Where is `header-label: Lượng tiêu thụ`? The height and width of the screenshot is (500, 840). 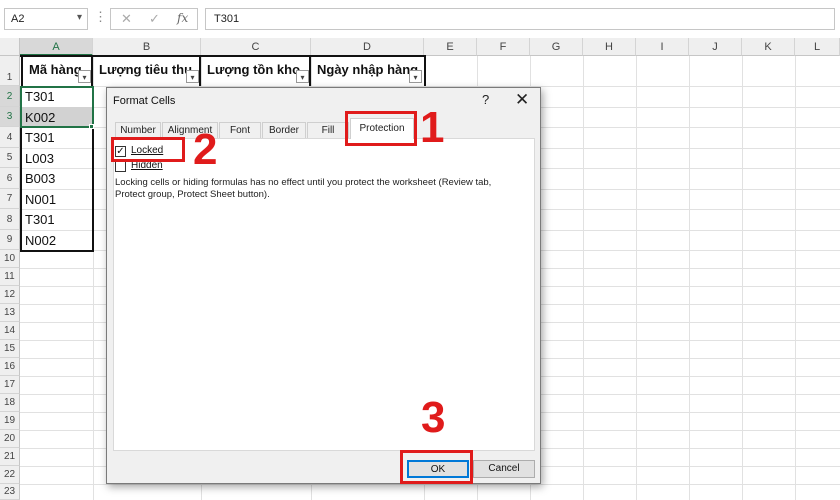 header-label: Lượng tiêu thụ is located at coordinates (146, 69).